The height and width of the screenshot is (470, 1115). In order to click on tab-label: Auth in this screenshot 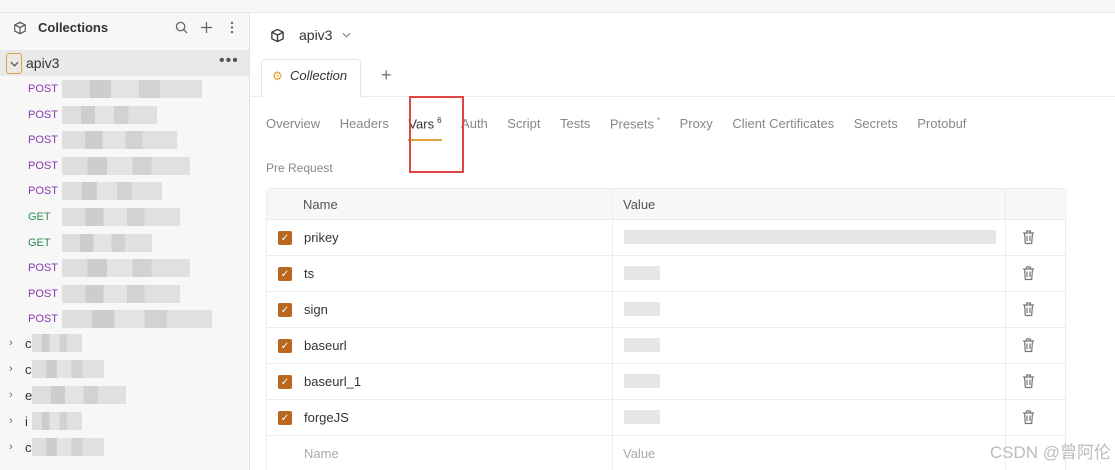, I will do `click(474, 123)`.